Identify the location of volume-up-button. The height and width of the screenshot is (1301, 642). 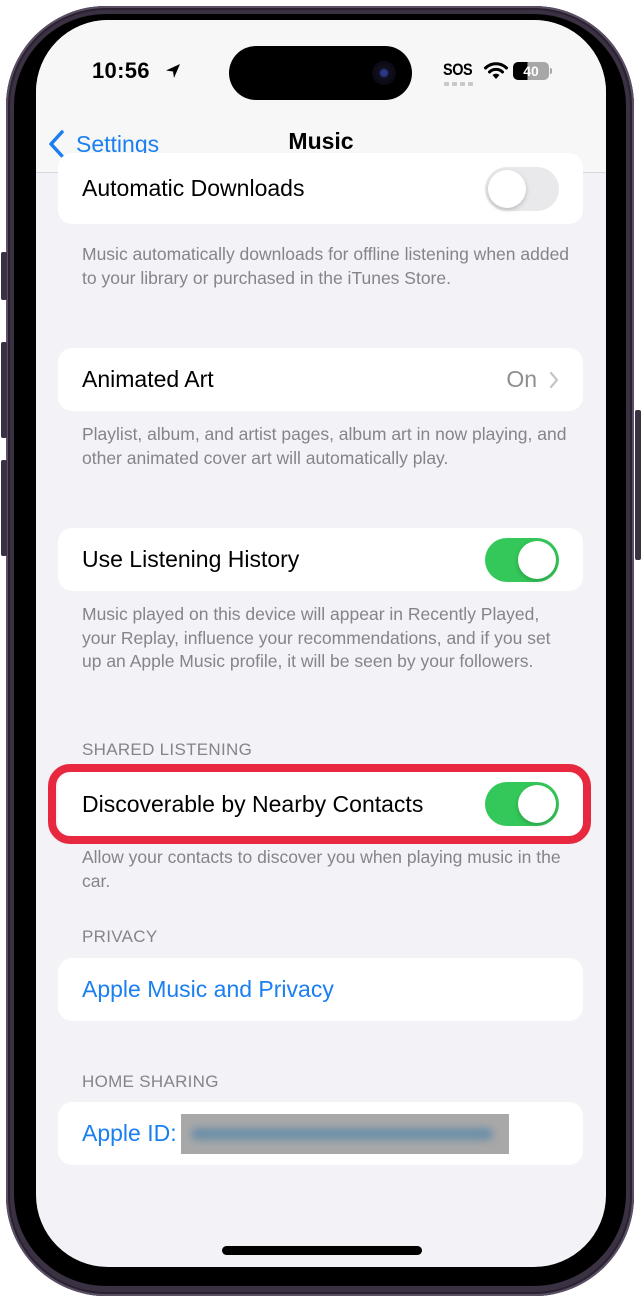
(4, 390).